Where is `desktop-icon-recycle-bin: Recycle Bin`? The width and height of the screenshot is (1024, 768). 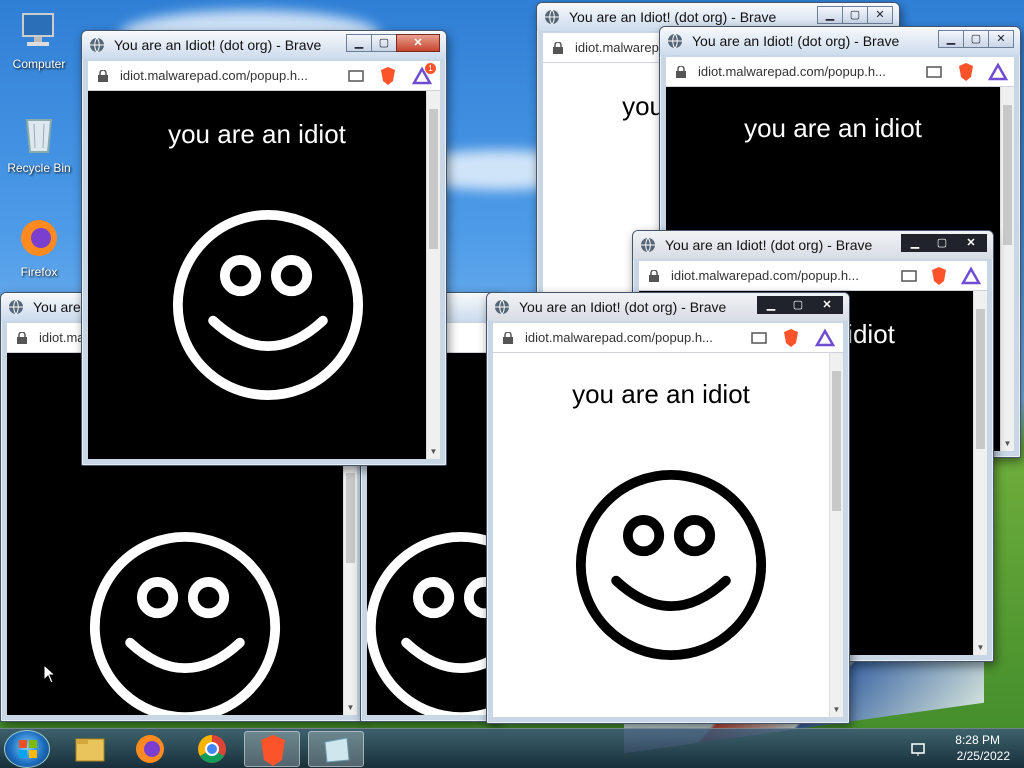
desktop-icon-recycle-bin: Recycle Bin is located at coordinates (39, 143).